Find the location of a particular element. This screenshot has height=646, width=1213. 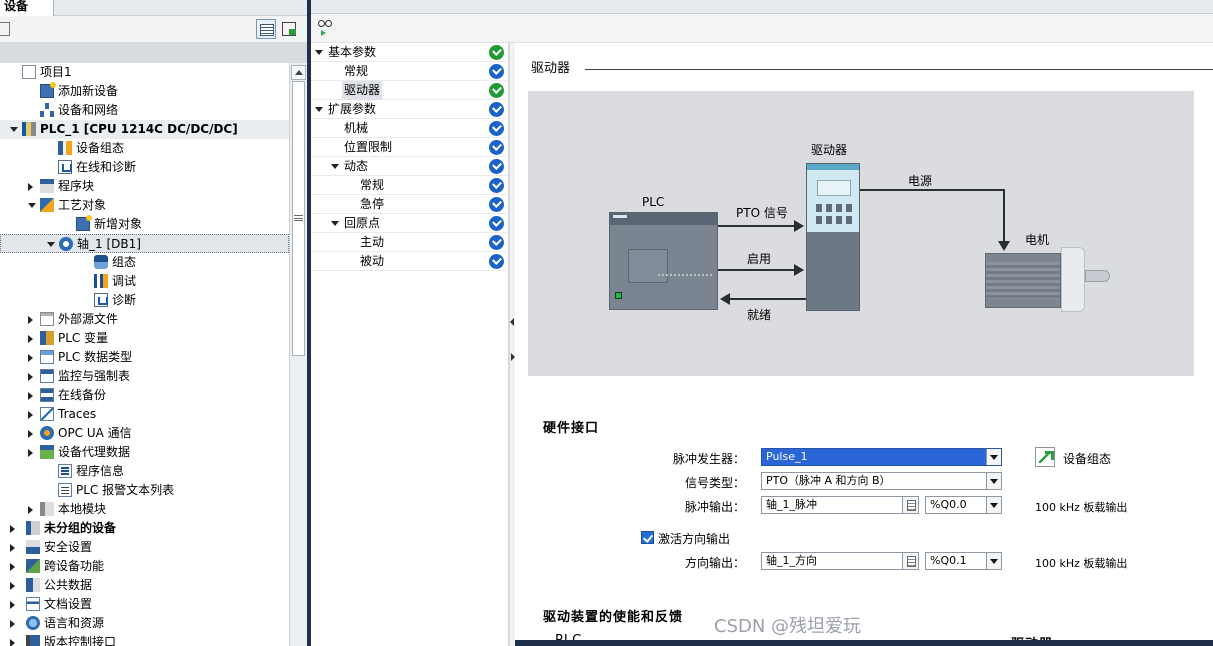

tree-item-plc-tags: PLC 变量 is located at coordinates (144, 338).